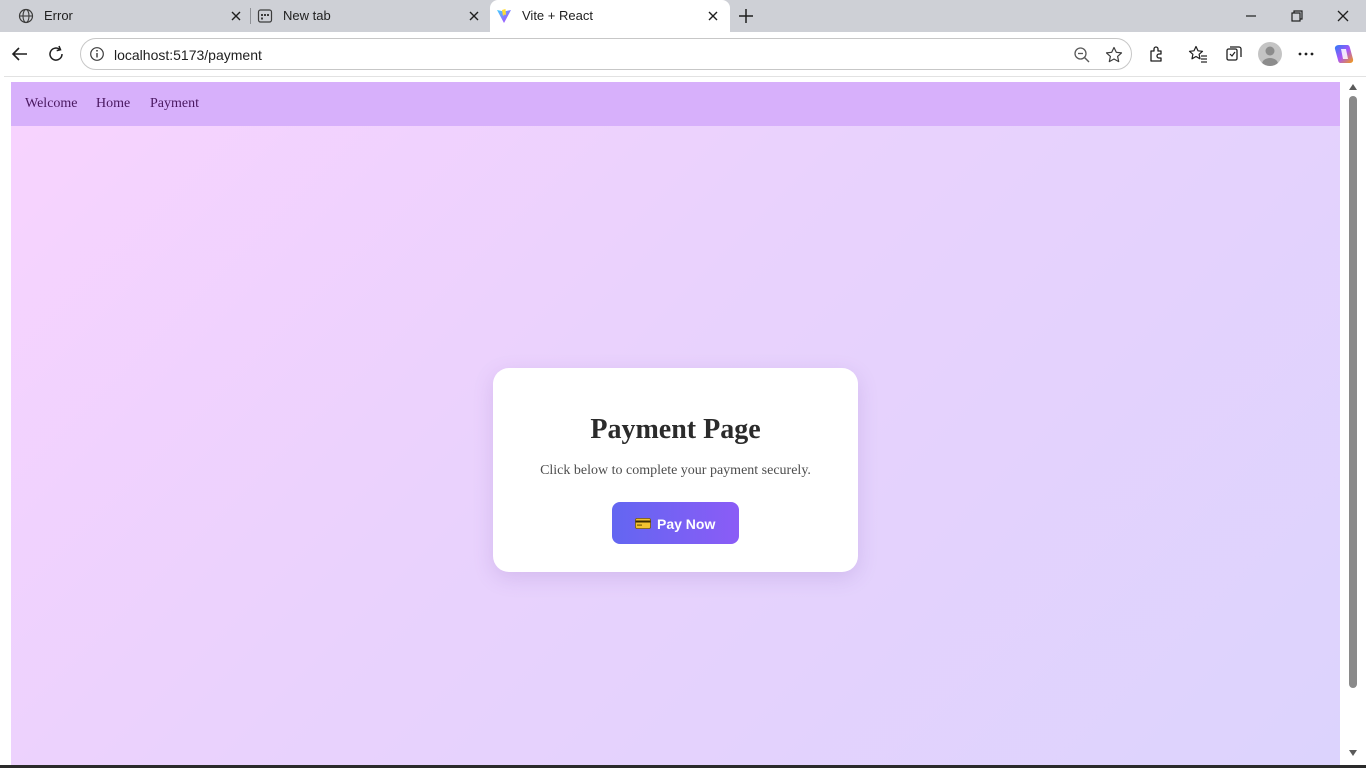 The width and height of the screenshot is (1366, 768). I want to click on tab-title: Error, so click(58, 15).